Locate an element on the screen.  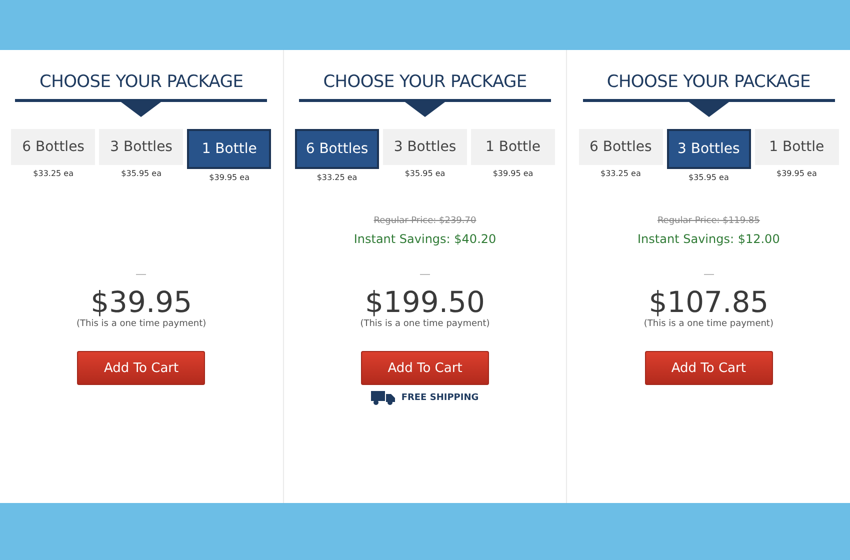
instant-savings: Instant Savings: $40.20 is located at coordinates (425, 239).